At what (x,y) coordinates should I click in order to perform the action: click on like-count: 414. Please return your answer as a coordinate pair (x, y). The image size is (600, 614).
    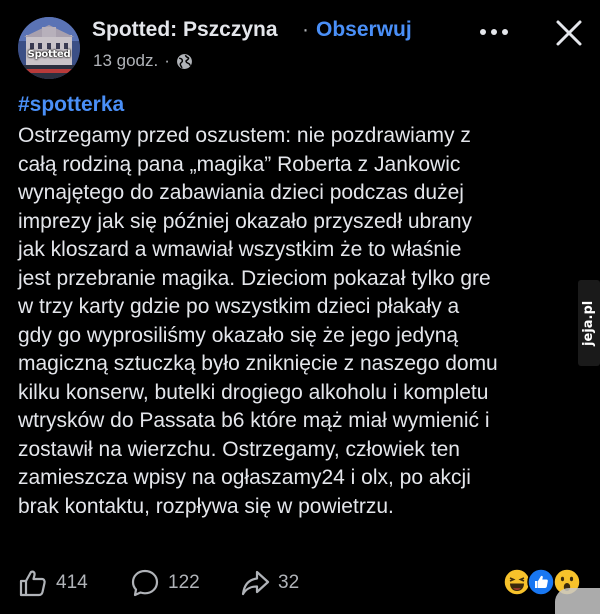
    Looking at the image, I should click on (72, 582).